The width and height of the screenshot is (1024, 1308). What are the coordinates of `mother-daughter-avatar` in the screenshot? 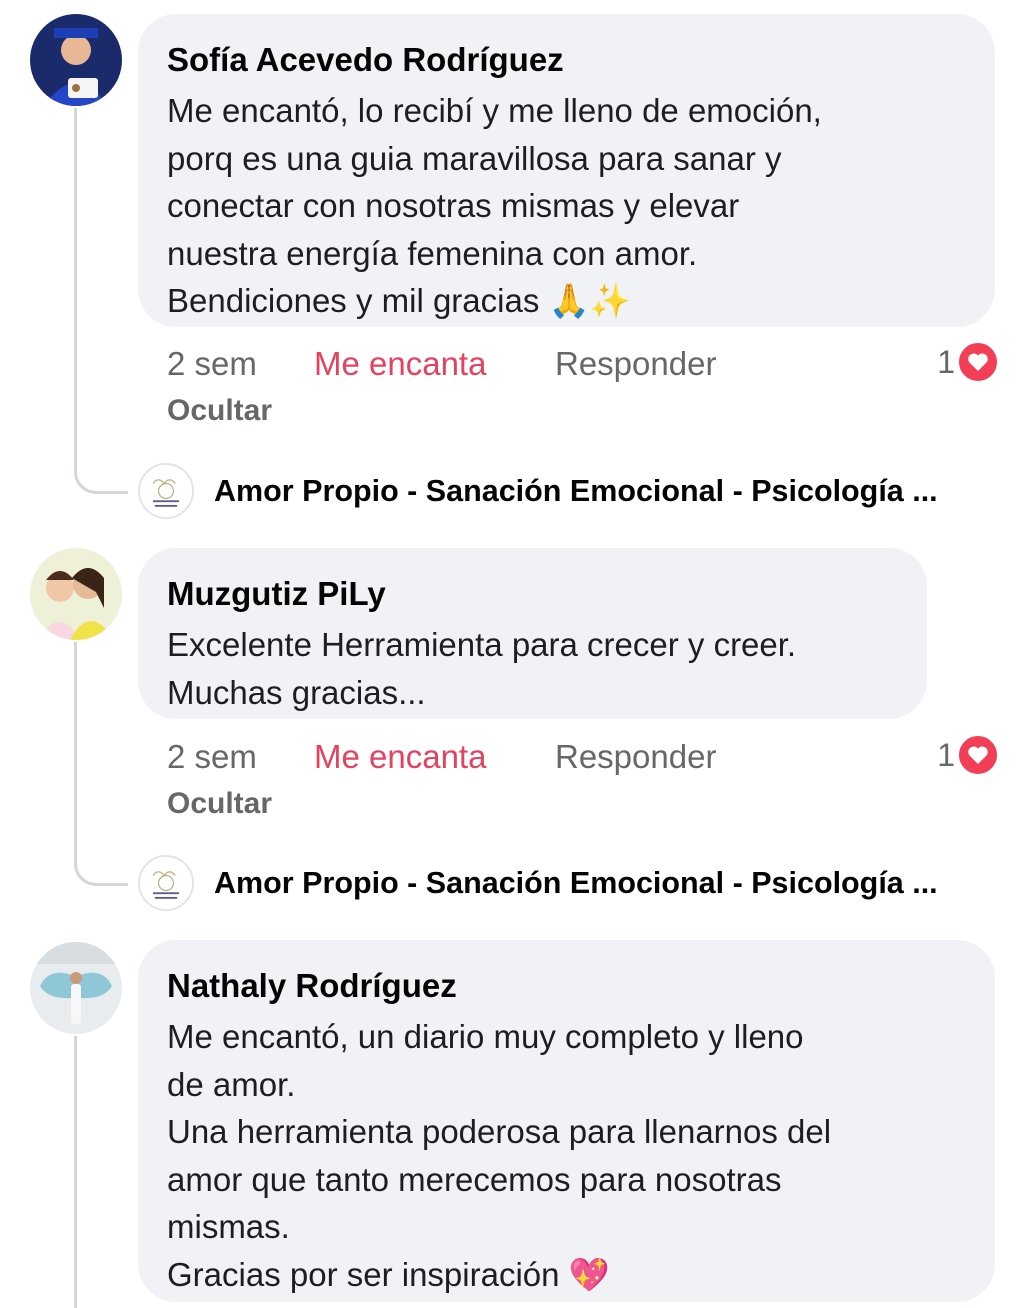 It's located at (76, 594).